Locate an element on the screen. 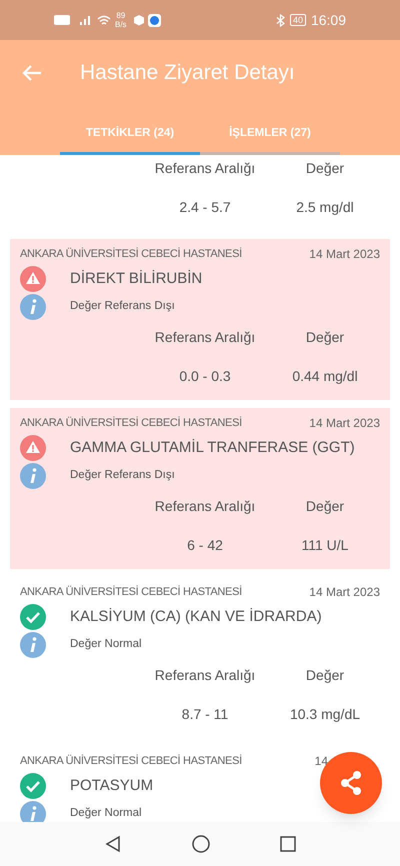 Image resolution: width=400 pixels, height=866 pixels. app-icon is located at coordinates (154, 20).